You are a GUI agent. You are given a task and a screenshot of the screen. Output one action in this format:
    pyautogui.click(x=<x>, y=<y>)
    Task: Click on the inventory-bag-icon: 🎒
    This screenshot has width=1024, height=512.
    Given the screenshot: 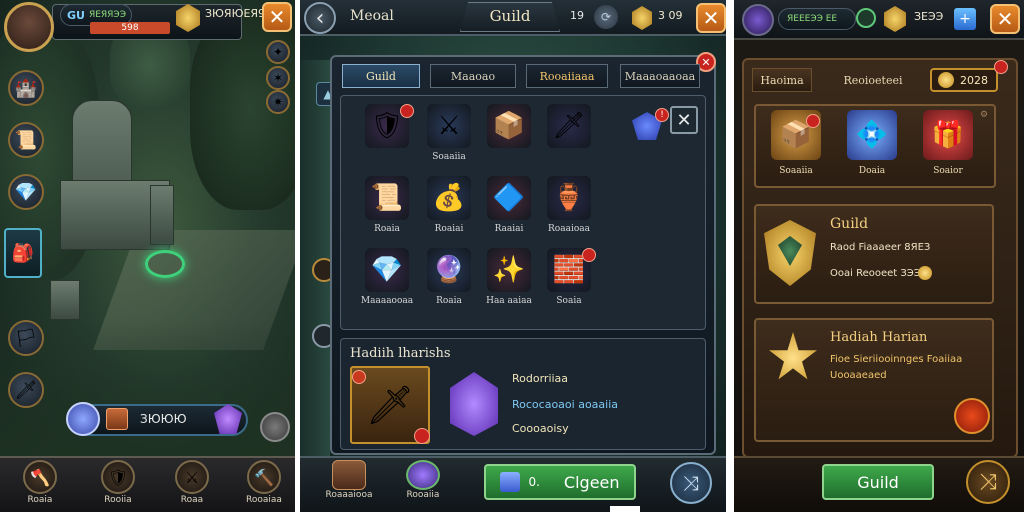 What is the action you would take?
    pyautogui.click(x=23, y=253)
    